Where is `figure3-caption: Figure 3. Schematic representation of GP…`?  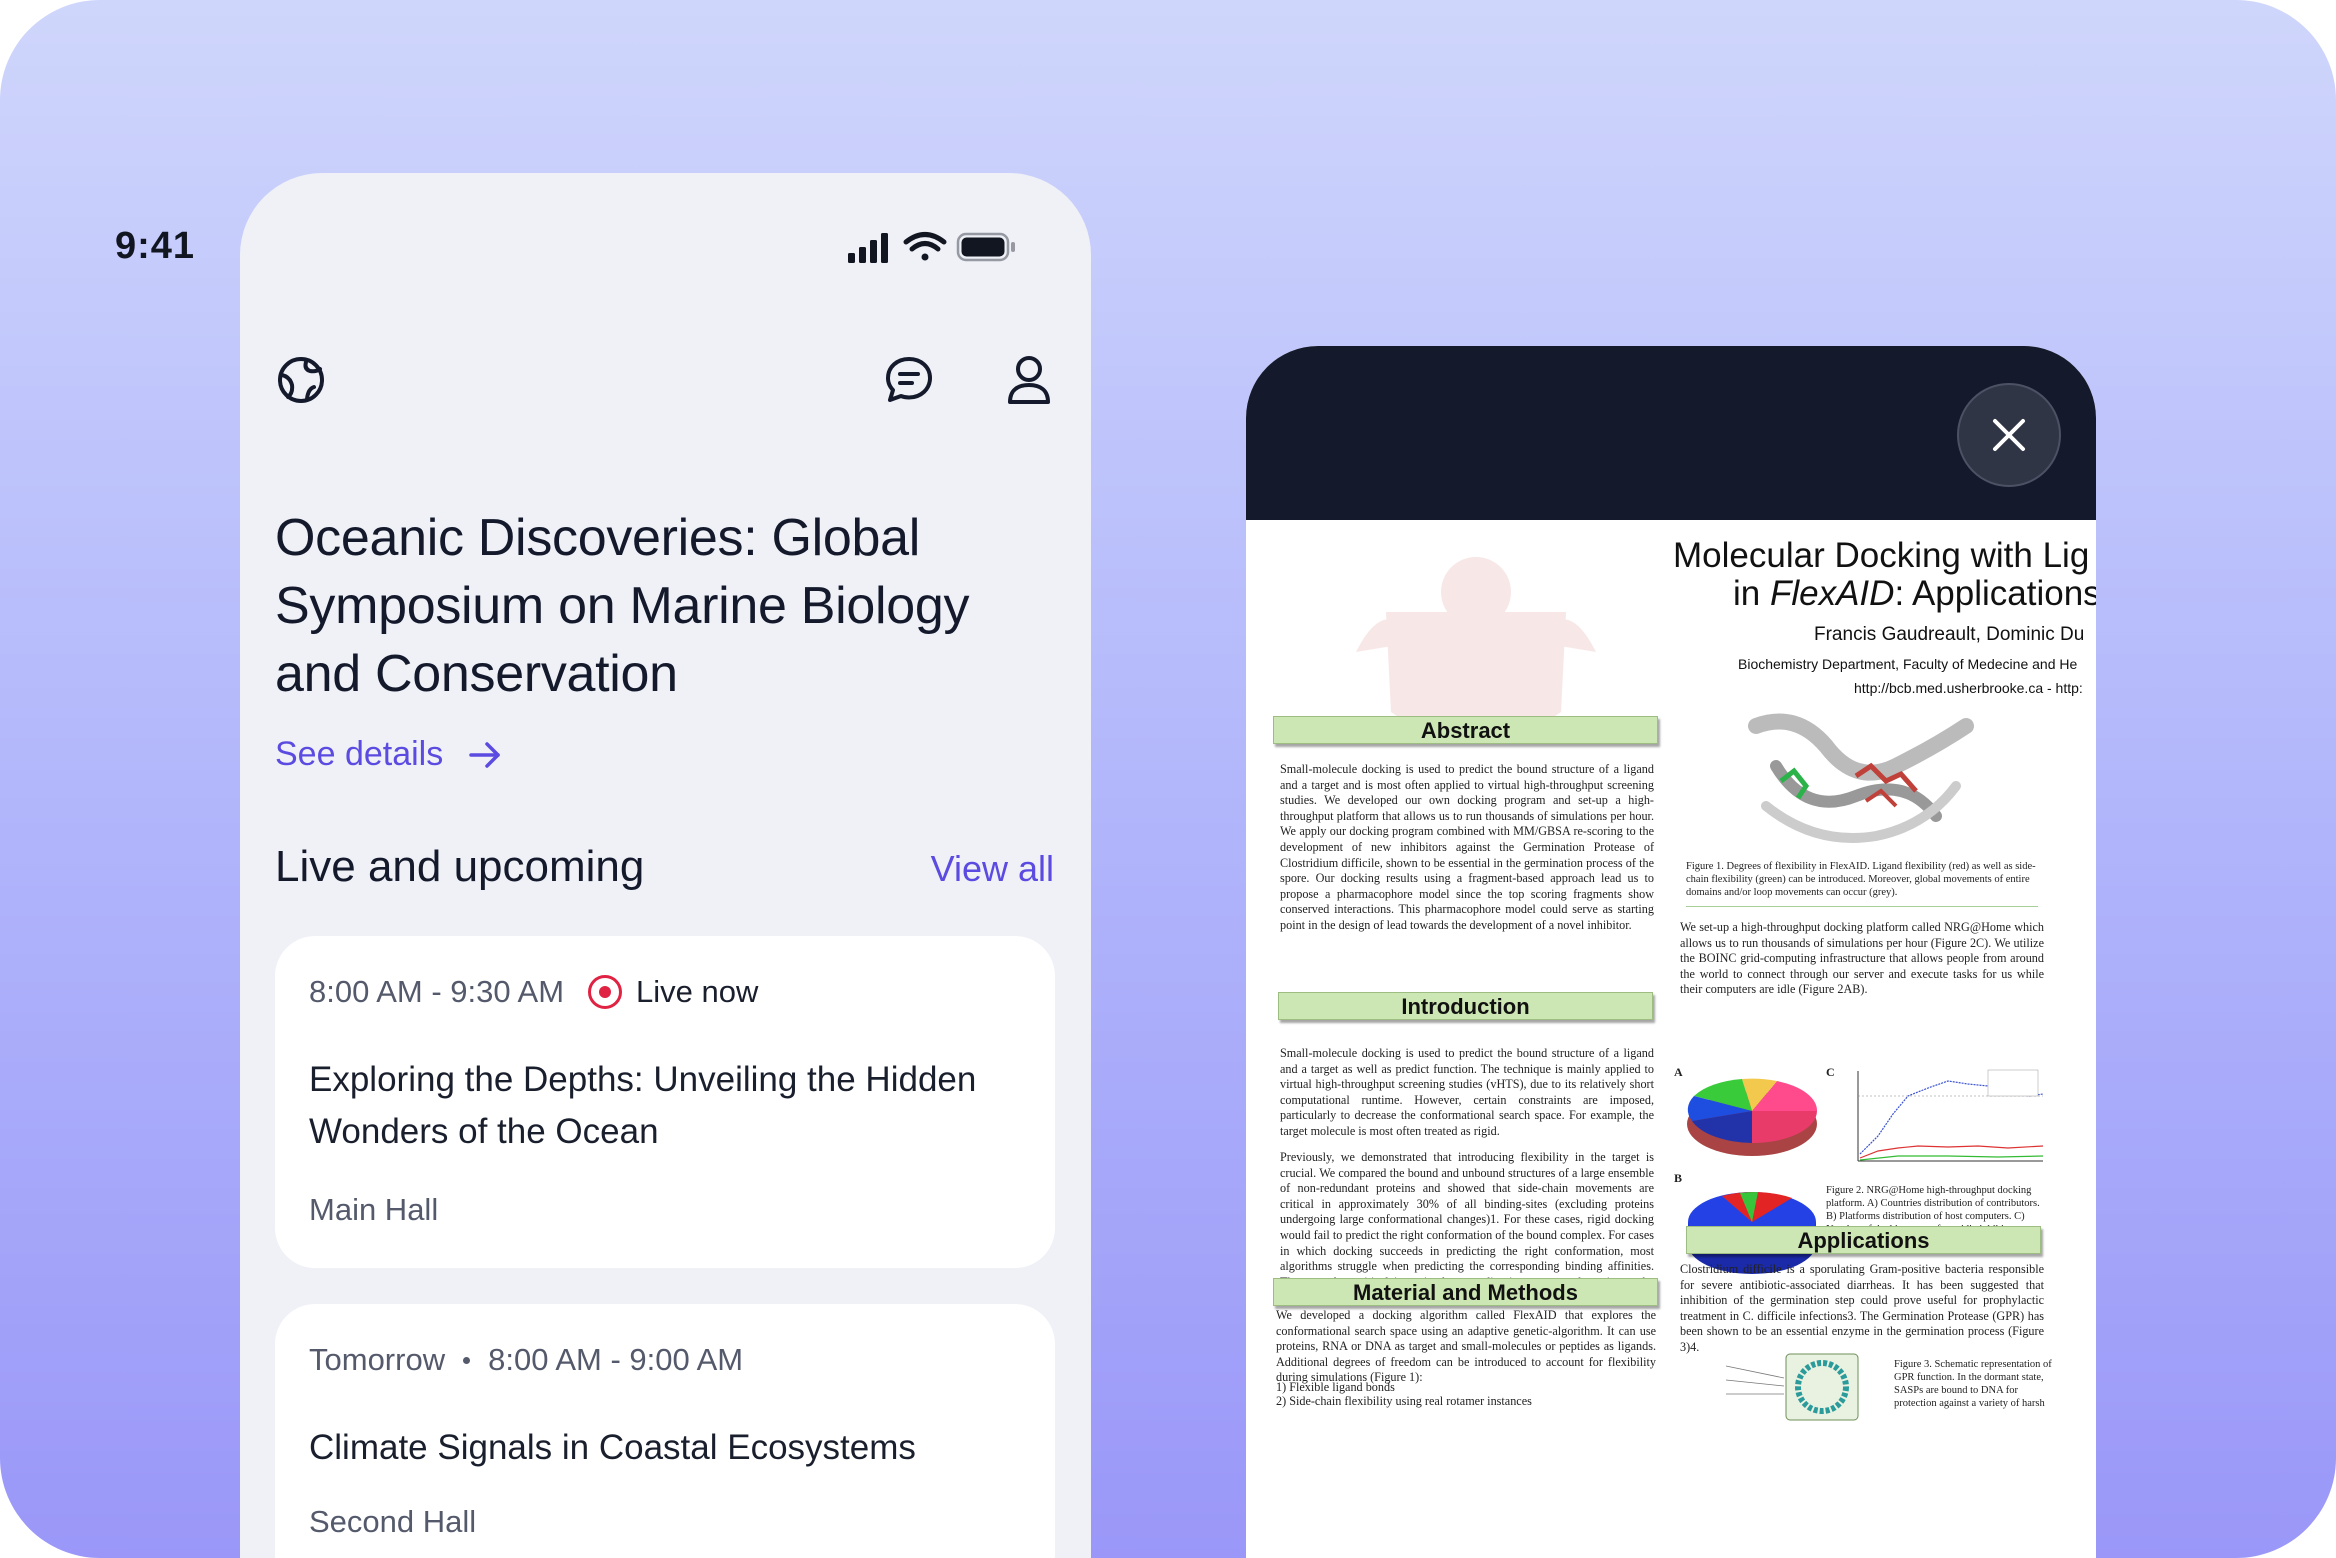 figure3-caption: Figure 3. Schematic representation of GP… is located at coordinates (1973, 1384).